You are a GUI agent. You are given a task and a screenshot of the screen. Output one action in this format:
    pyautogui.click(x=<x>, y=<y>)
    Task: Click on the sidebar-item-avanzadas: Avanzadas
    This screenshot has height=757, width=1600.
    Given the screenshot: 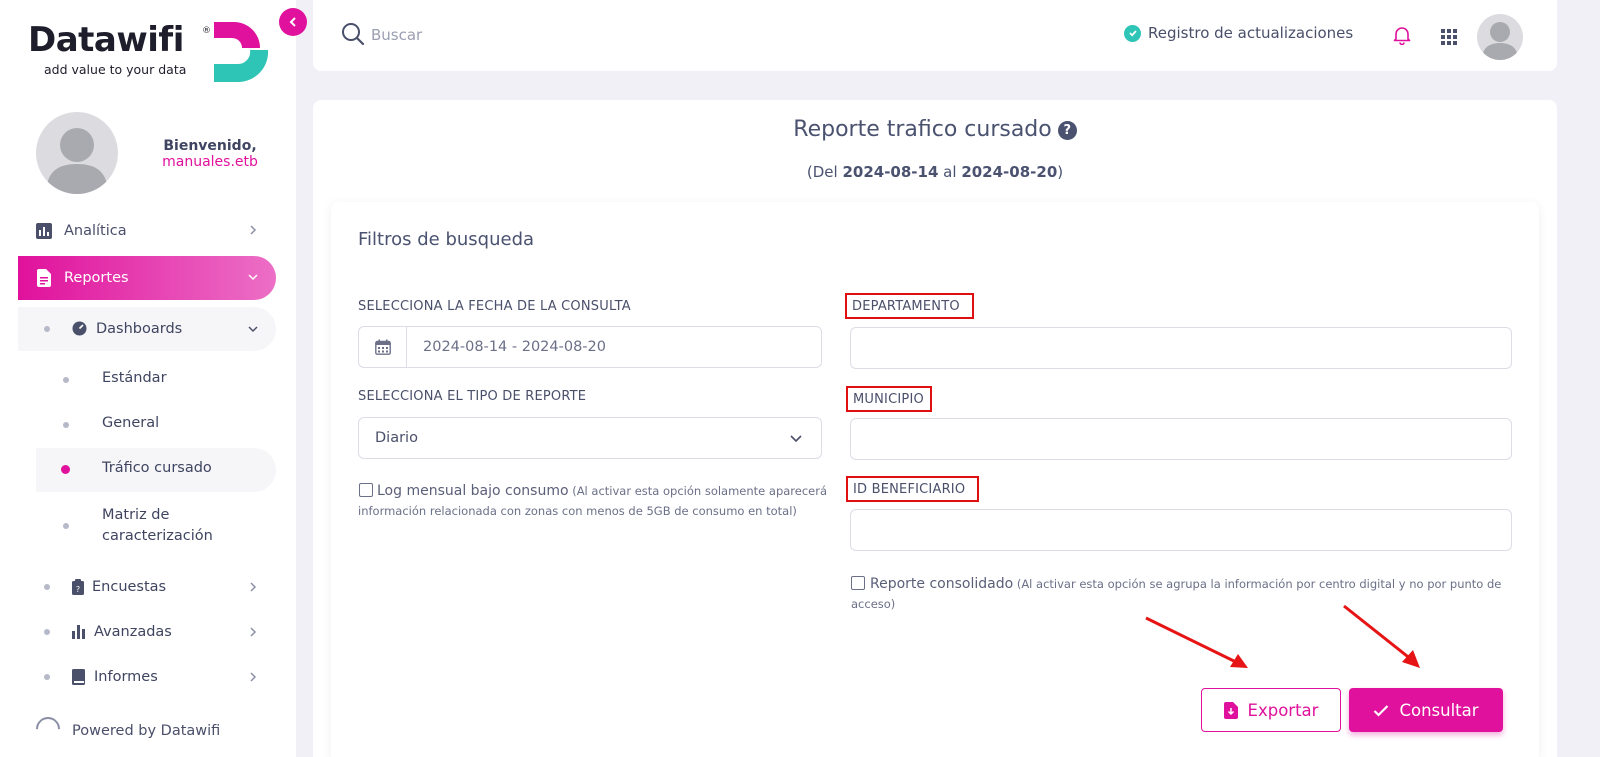 What is the action you would take?
    pyautogui.click(x=147, y=632)
    